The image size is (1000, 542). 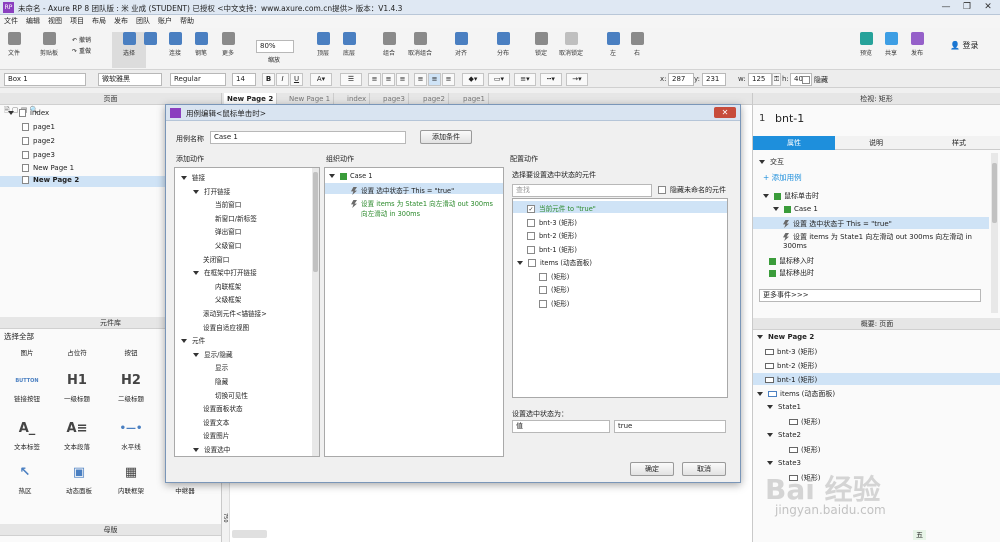 I want to click on outline-items-panel: items (动态面板), so click(x=796, y=394).